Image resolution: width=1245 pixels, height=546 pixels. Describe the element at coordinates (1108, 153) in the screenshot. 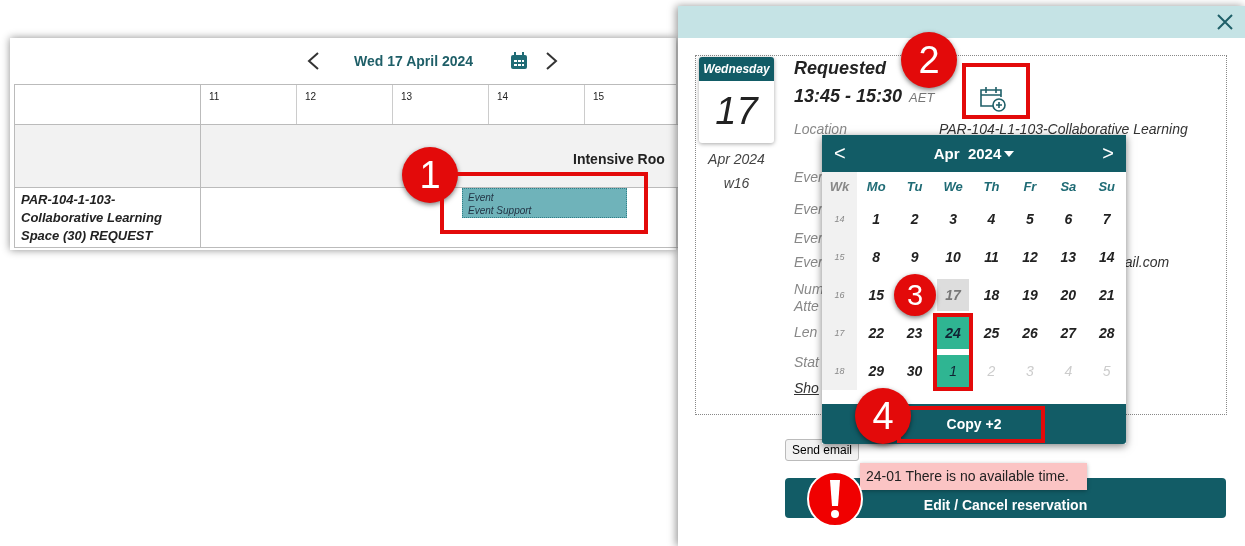

I see `next-month-button: >` at that location.